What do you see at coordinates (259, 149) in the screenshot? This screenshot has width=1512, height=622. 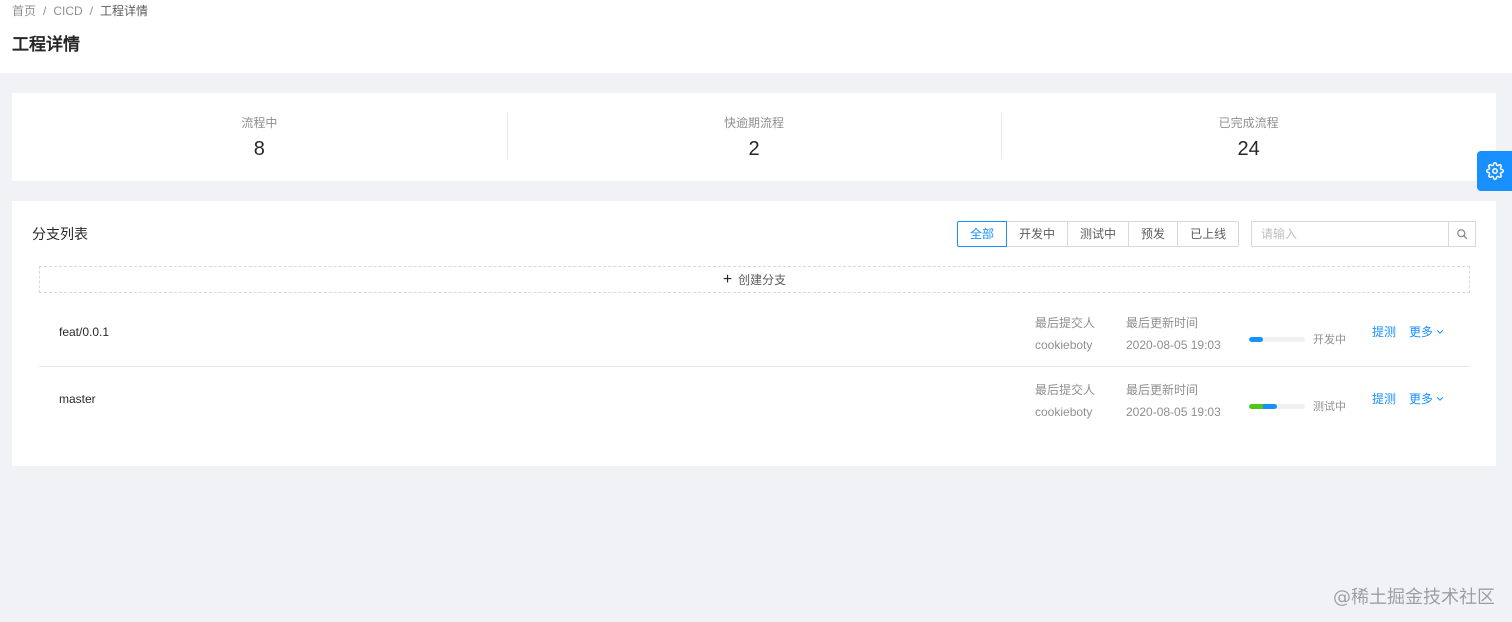 I see `stat-value: 8` at bounding box center [259, 149].